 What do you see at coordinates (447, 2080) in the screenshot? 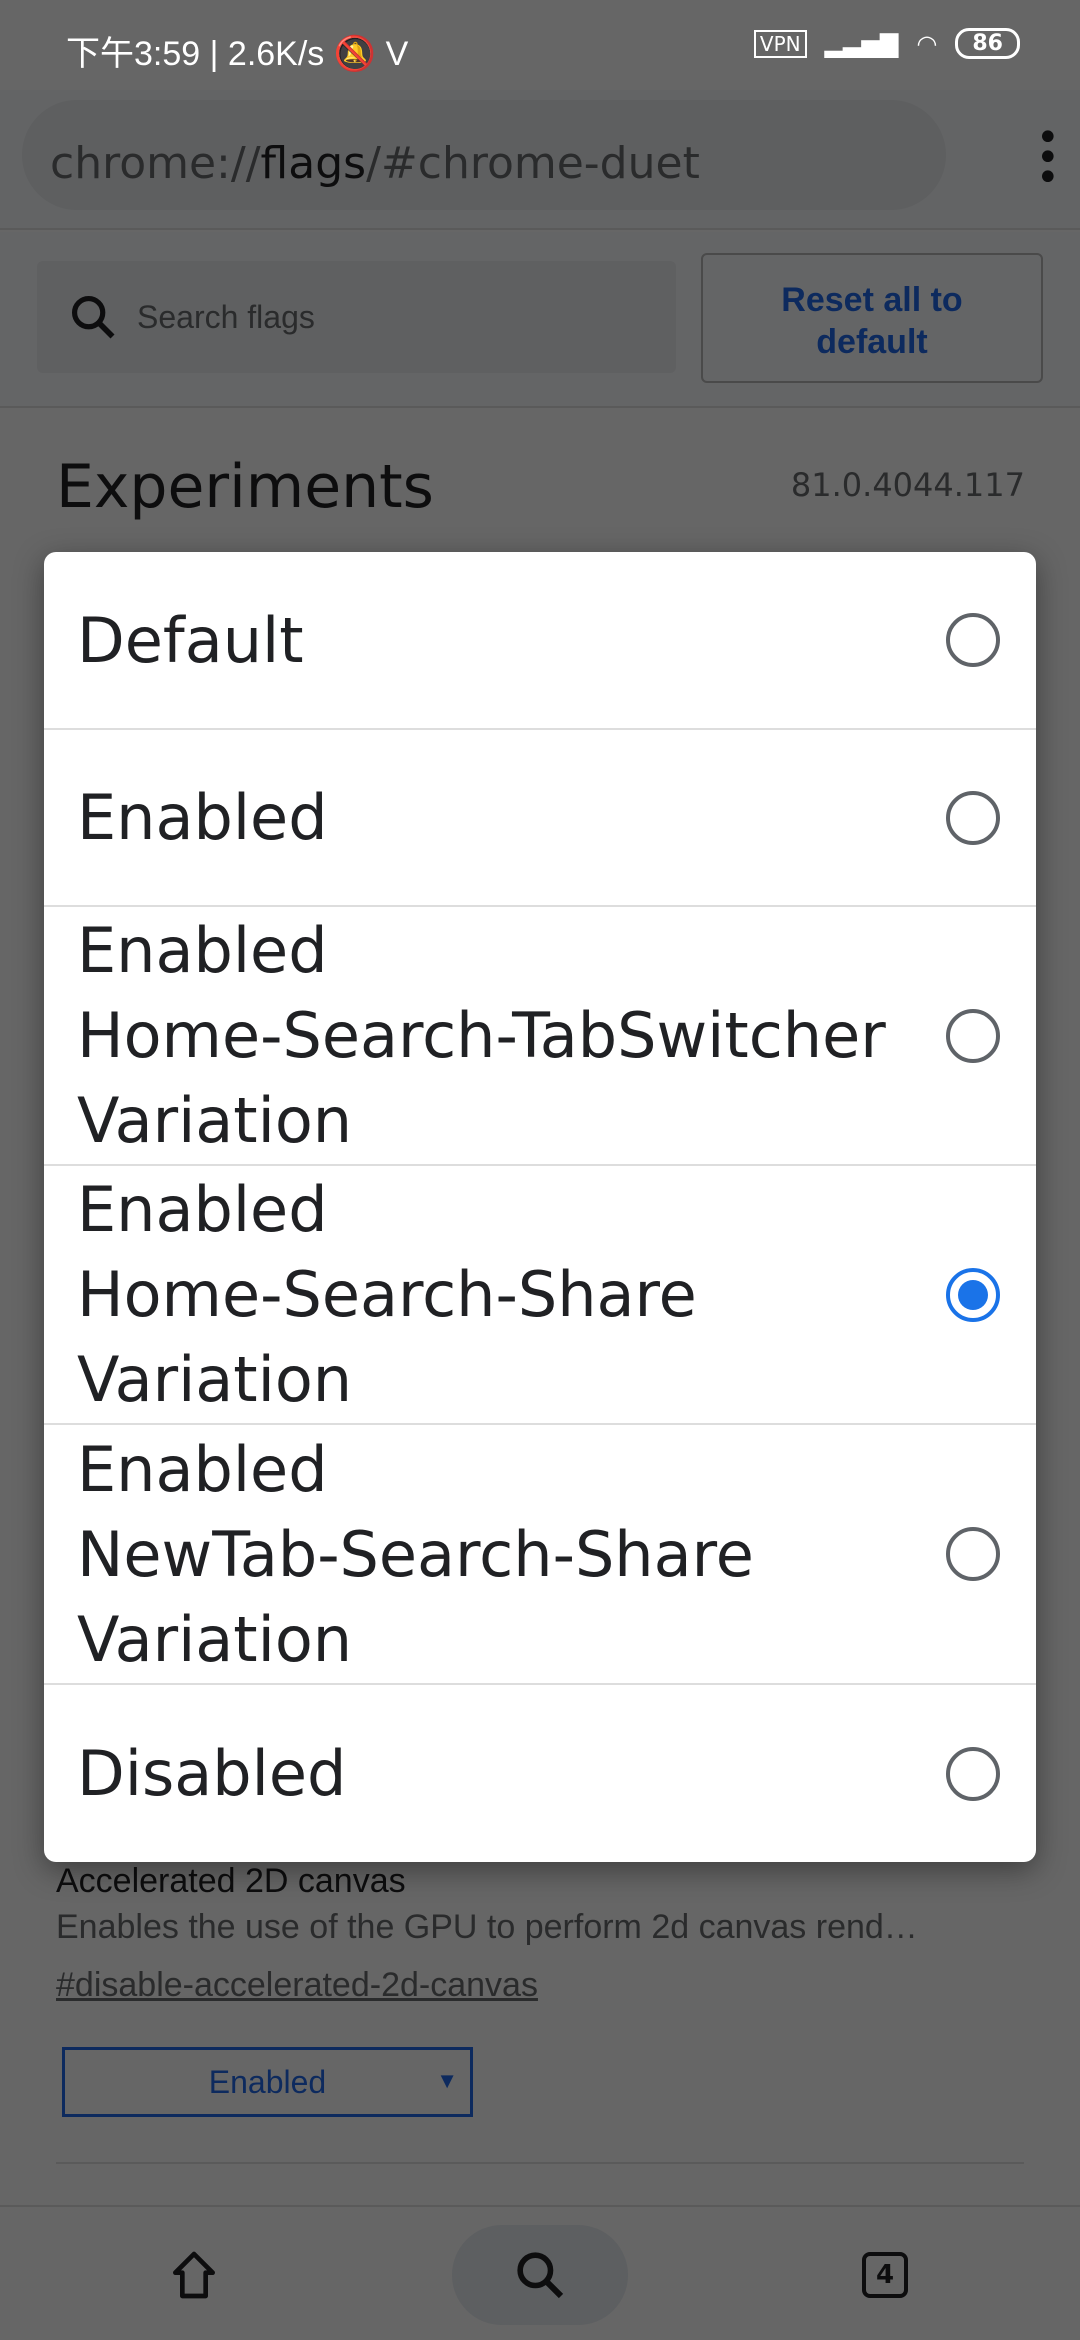
I see `dropdown-arrow-icon: ▼` at bounding box center [447, 2080].